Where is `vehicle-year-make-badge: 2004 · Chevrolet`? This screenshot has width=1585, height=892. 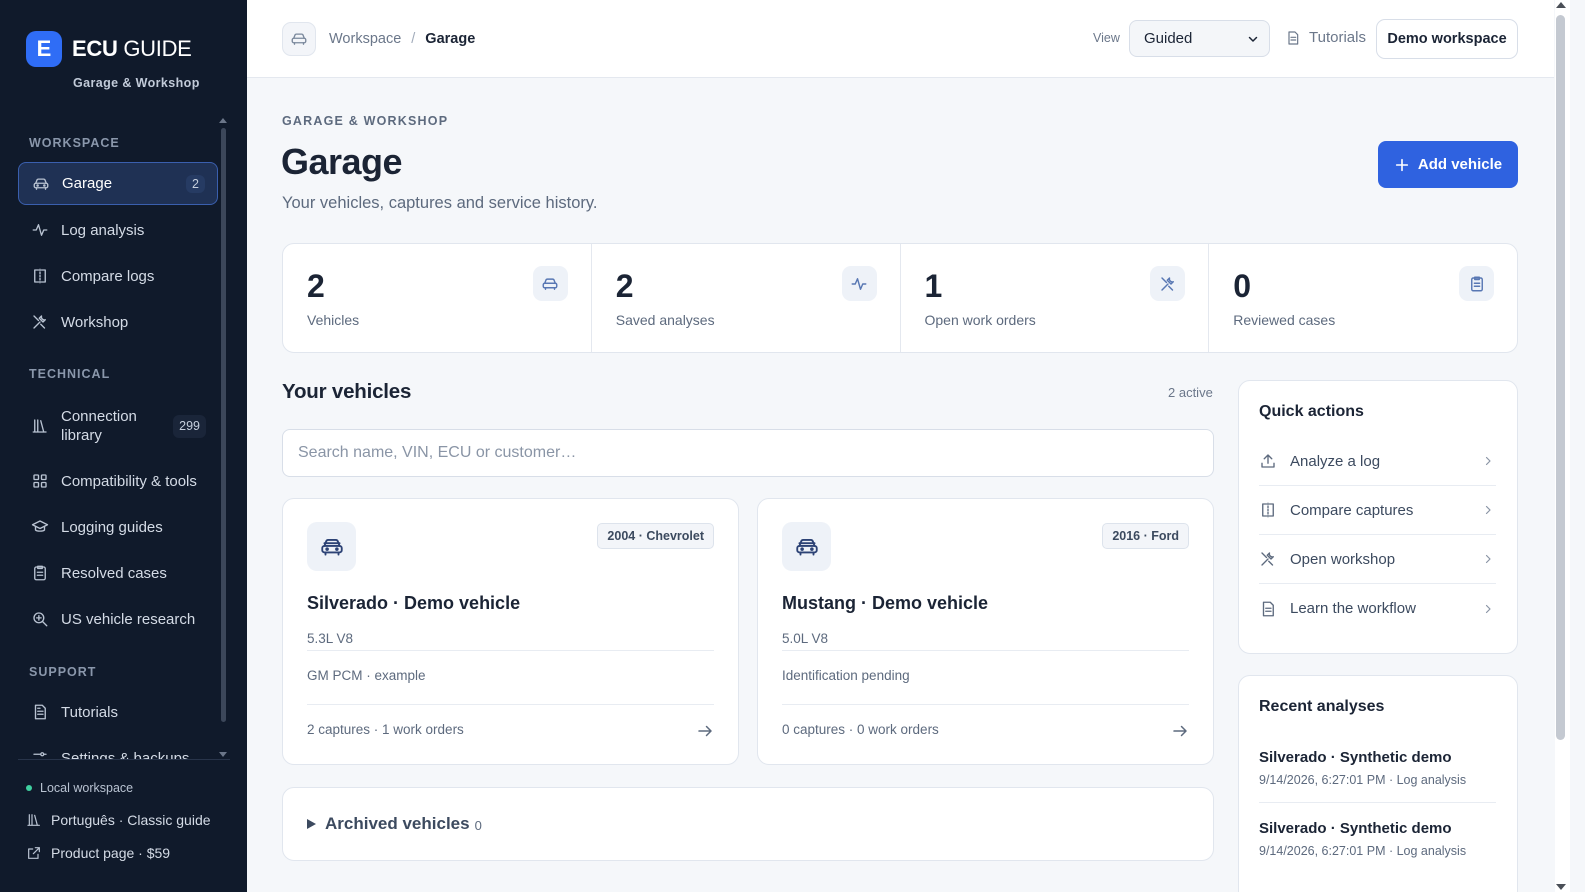
vehicle-year-make-badge: 2004 · Chevrolet is located at coordinates (655, 536).